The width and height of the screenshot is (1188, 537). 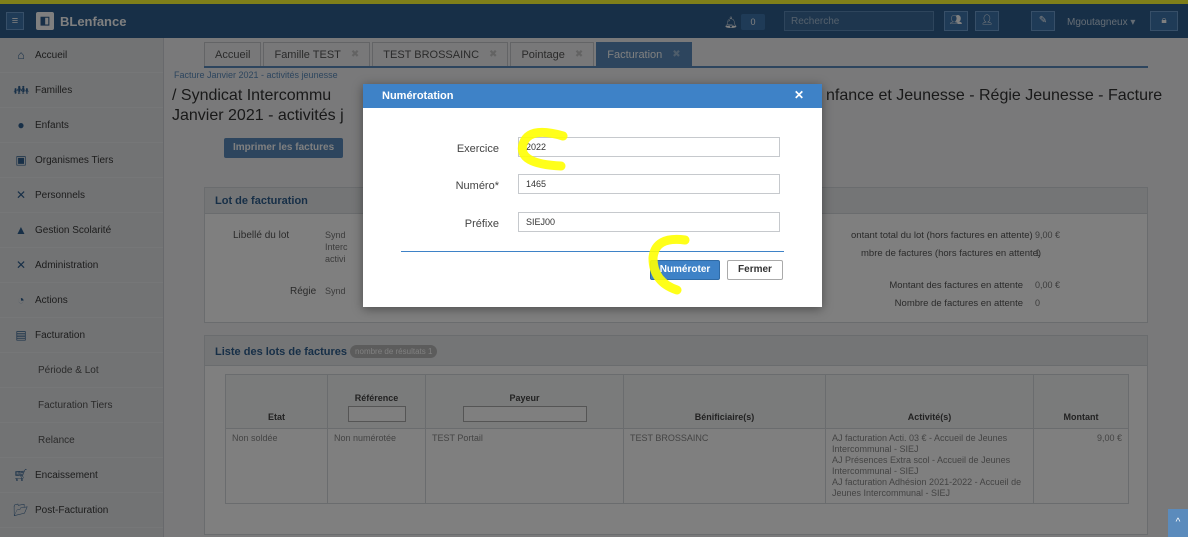 What do you see at coordinates (592, 96) in the screenshot?
I see `dialog-header: Numérotation ✕` at bounding box center [592, 96].